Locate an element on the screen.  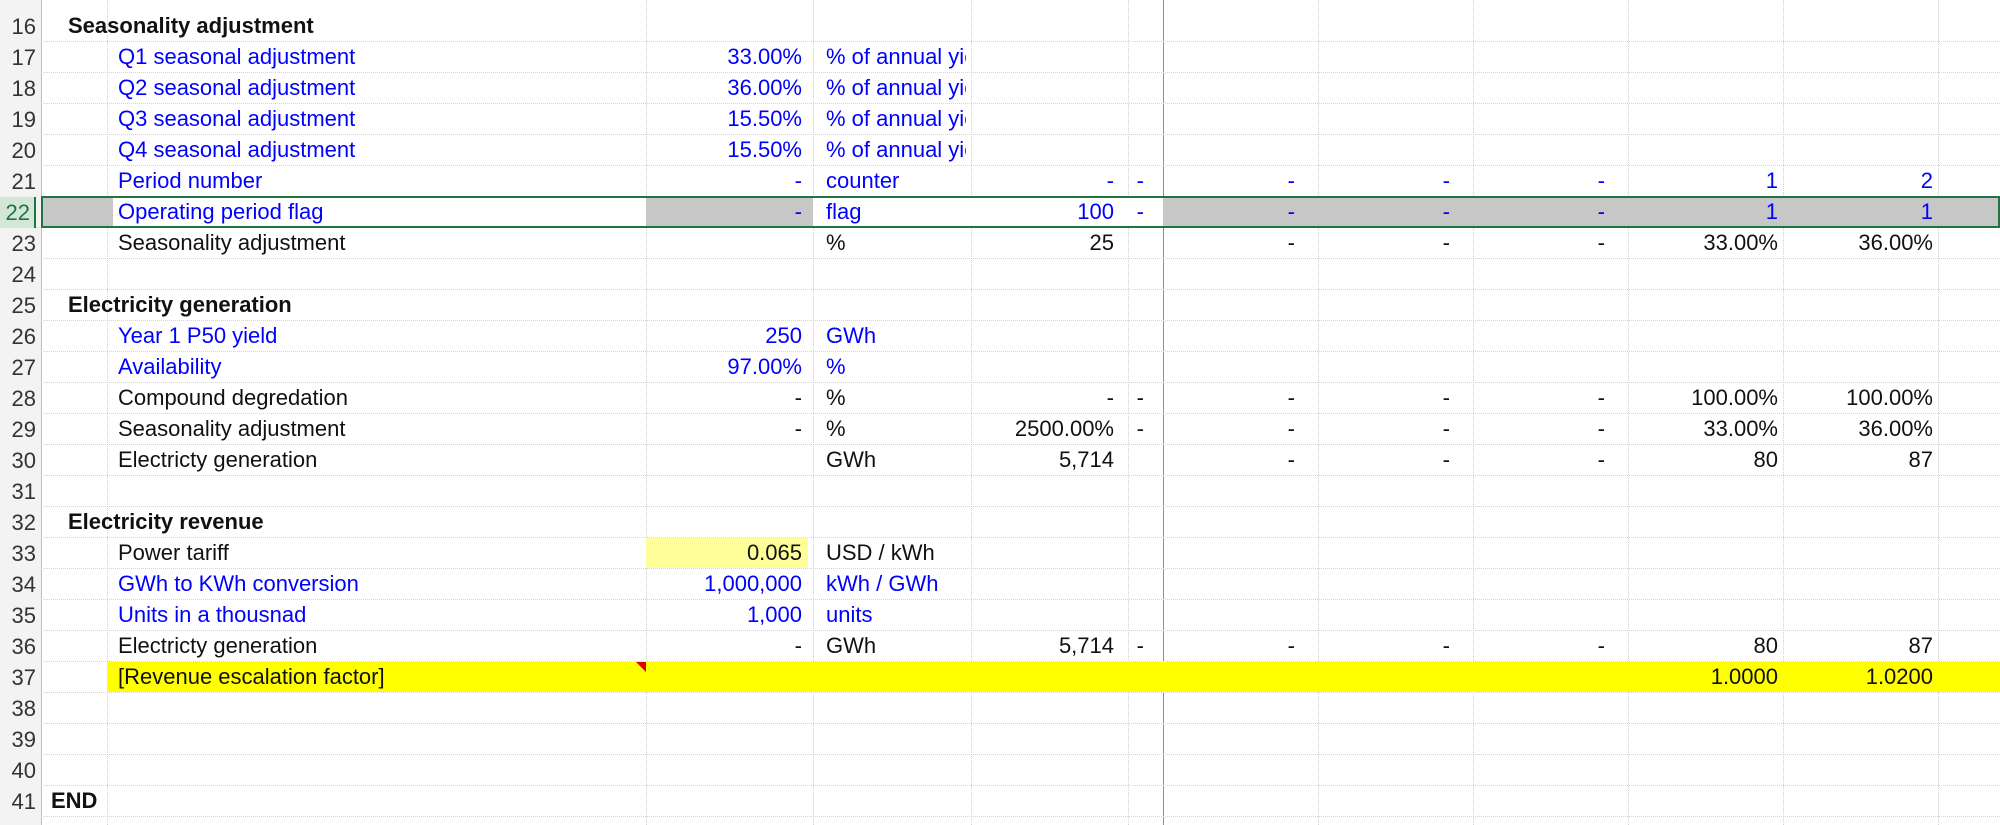
row-number: 18 is located at coordinates (20, 88).